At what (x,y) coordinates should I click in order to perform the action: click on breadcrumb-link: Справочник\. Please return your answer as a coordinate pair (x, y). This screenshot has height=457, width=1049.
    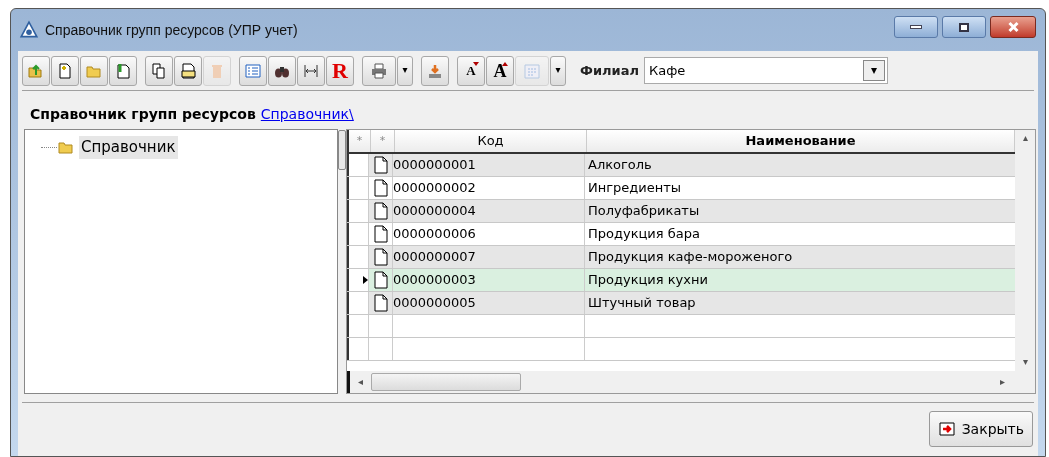
    Looking at the image, I should click on (307, 114).